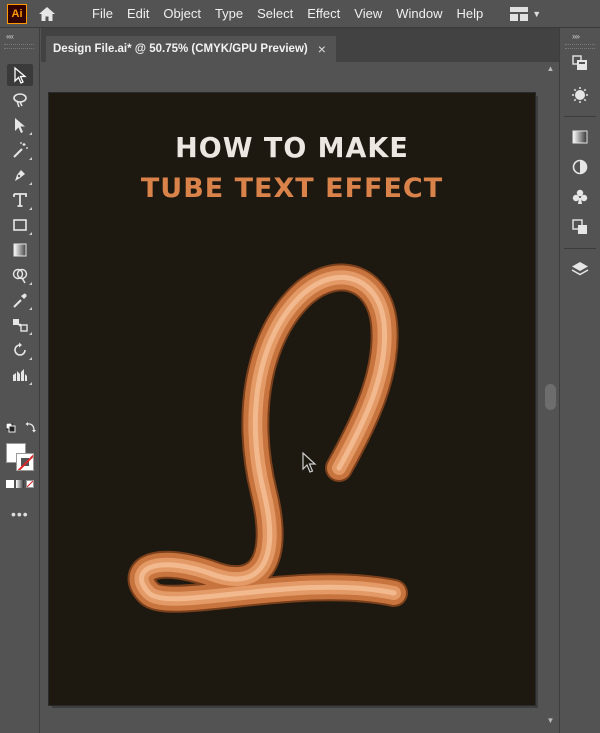 The width and height of the screenshot is (600, 733). Describe the element at coordinates (182, 13) in the screenshot. I see `menu-object: Object` at that location.